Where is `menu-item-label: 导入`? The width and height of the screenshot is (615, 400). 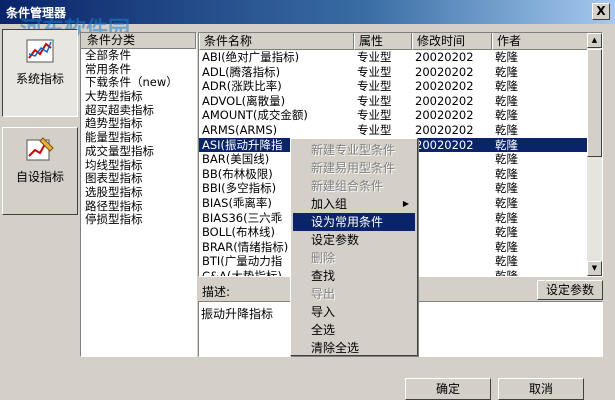 menu-item-label: 导入 is located at coordinates (323, 312).